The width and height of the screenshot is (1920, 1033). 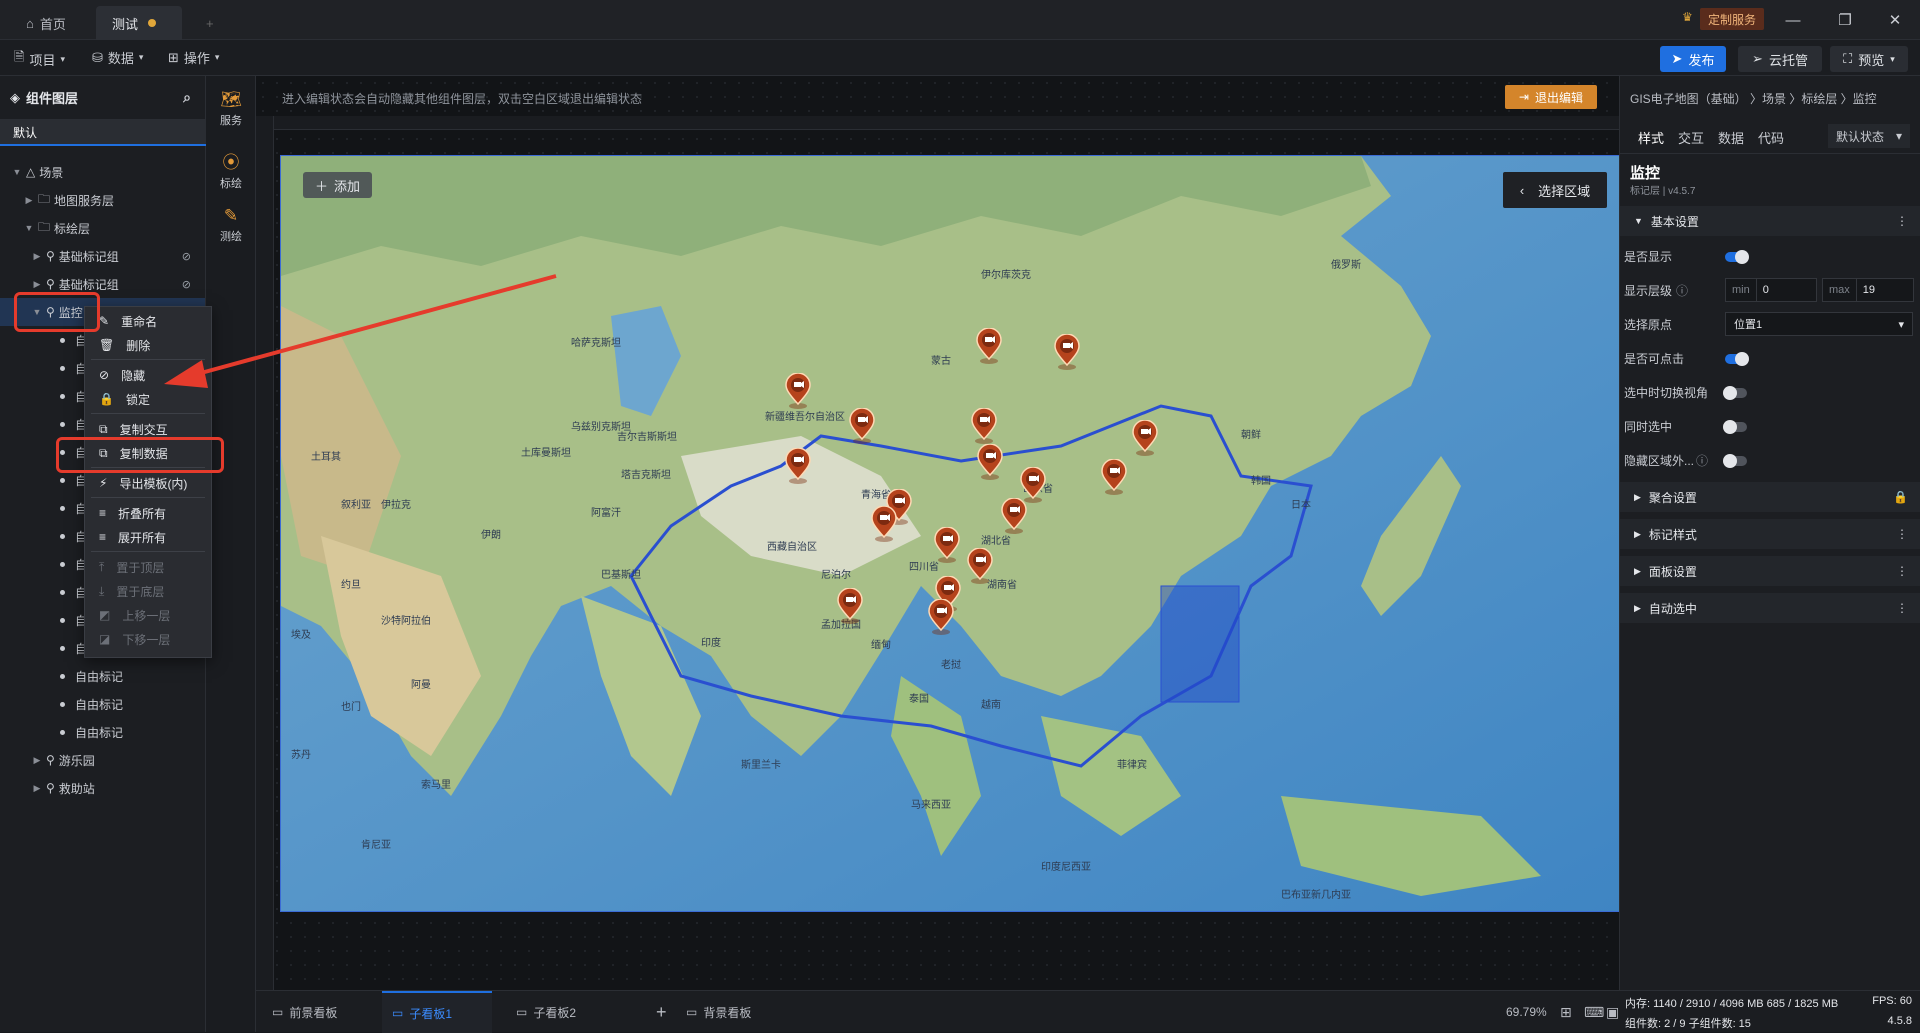 What do you see at coordinates (1654, 359) in the screenshot?
I see `prop-clickable-label: 是否可点击` at bounding box center [1654, 359].